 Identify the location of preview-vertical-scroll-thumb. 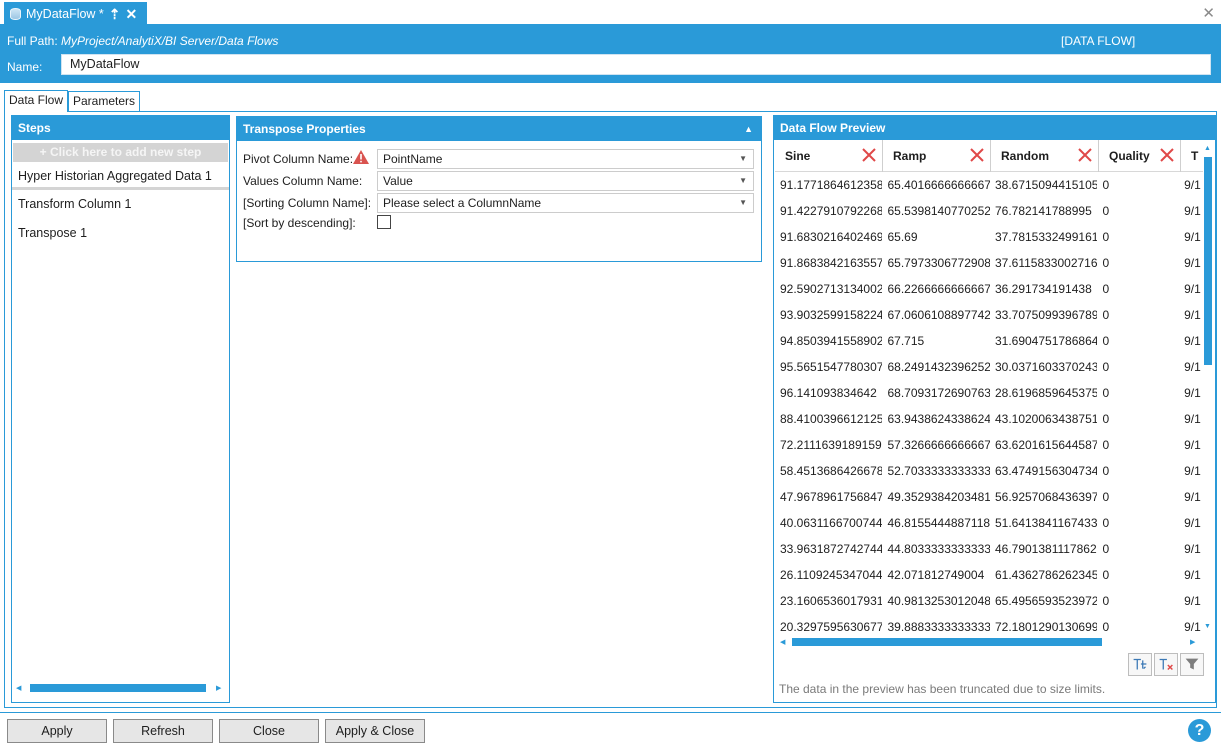
(1208, 261).